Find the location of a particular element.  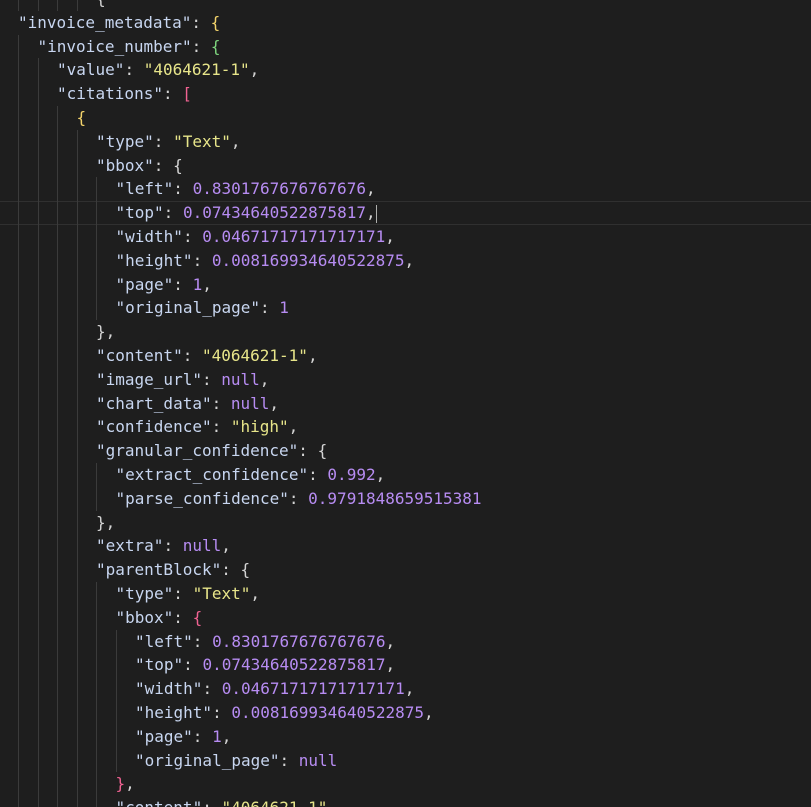

code-line: "parse_confidence": 0.9791848659515381 is located at coordinates (405, 498).